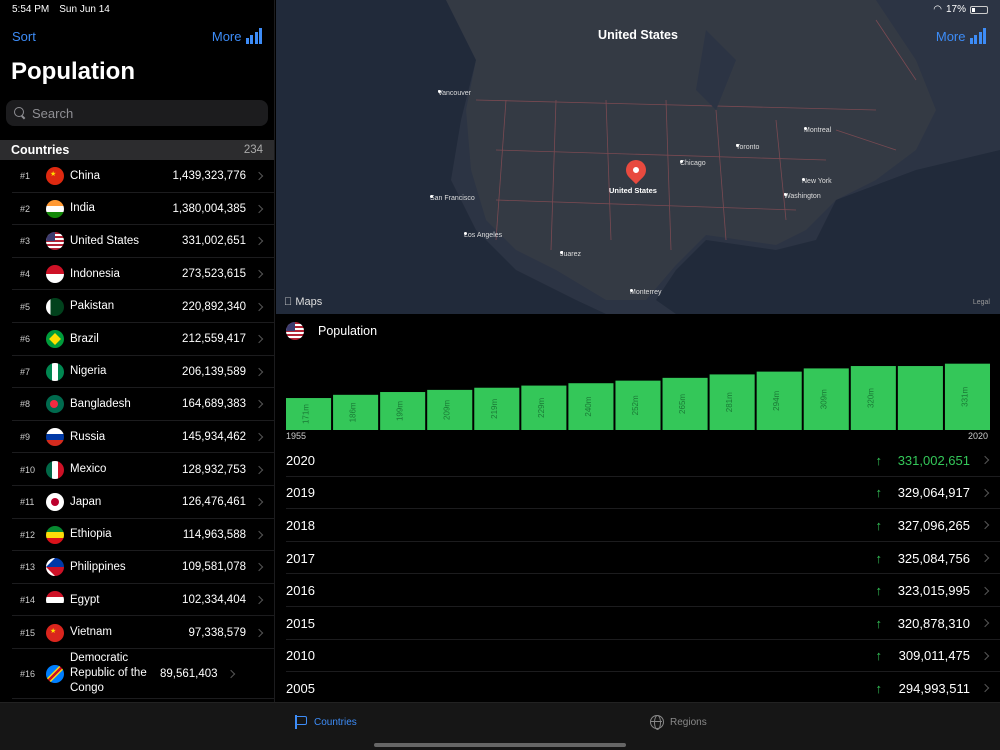 The width and height of the screenshot is (1000, 750). Describe the element at coordinates (209, 208) in the screenshot. I see `country-population: 1,380,004,385` at that location.